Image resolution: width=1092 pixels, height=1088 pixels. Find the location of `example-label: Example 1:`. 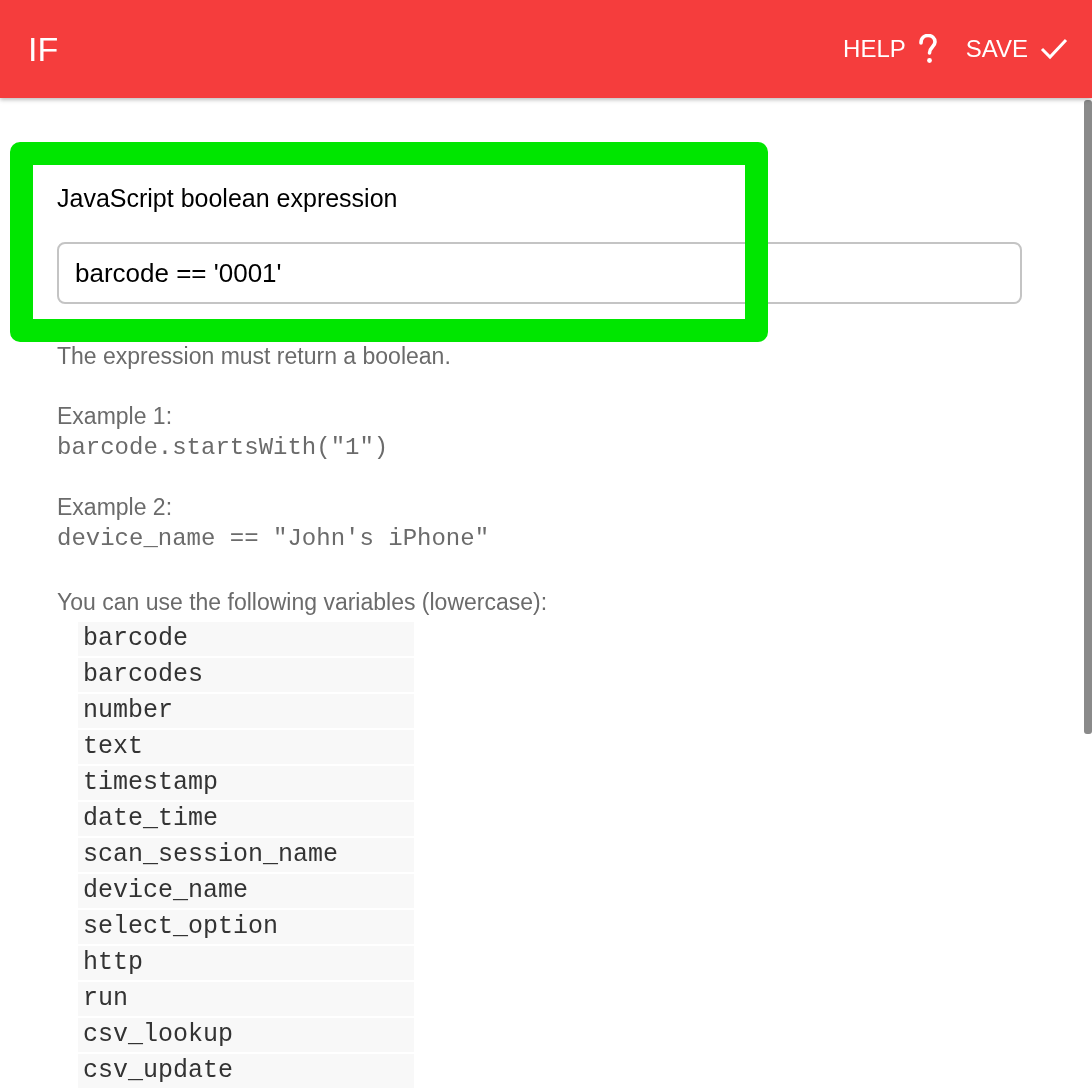

example-label: Example 1: is located at coordinates (115, 416).